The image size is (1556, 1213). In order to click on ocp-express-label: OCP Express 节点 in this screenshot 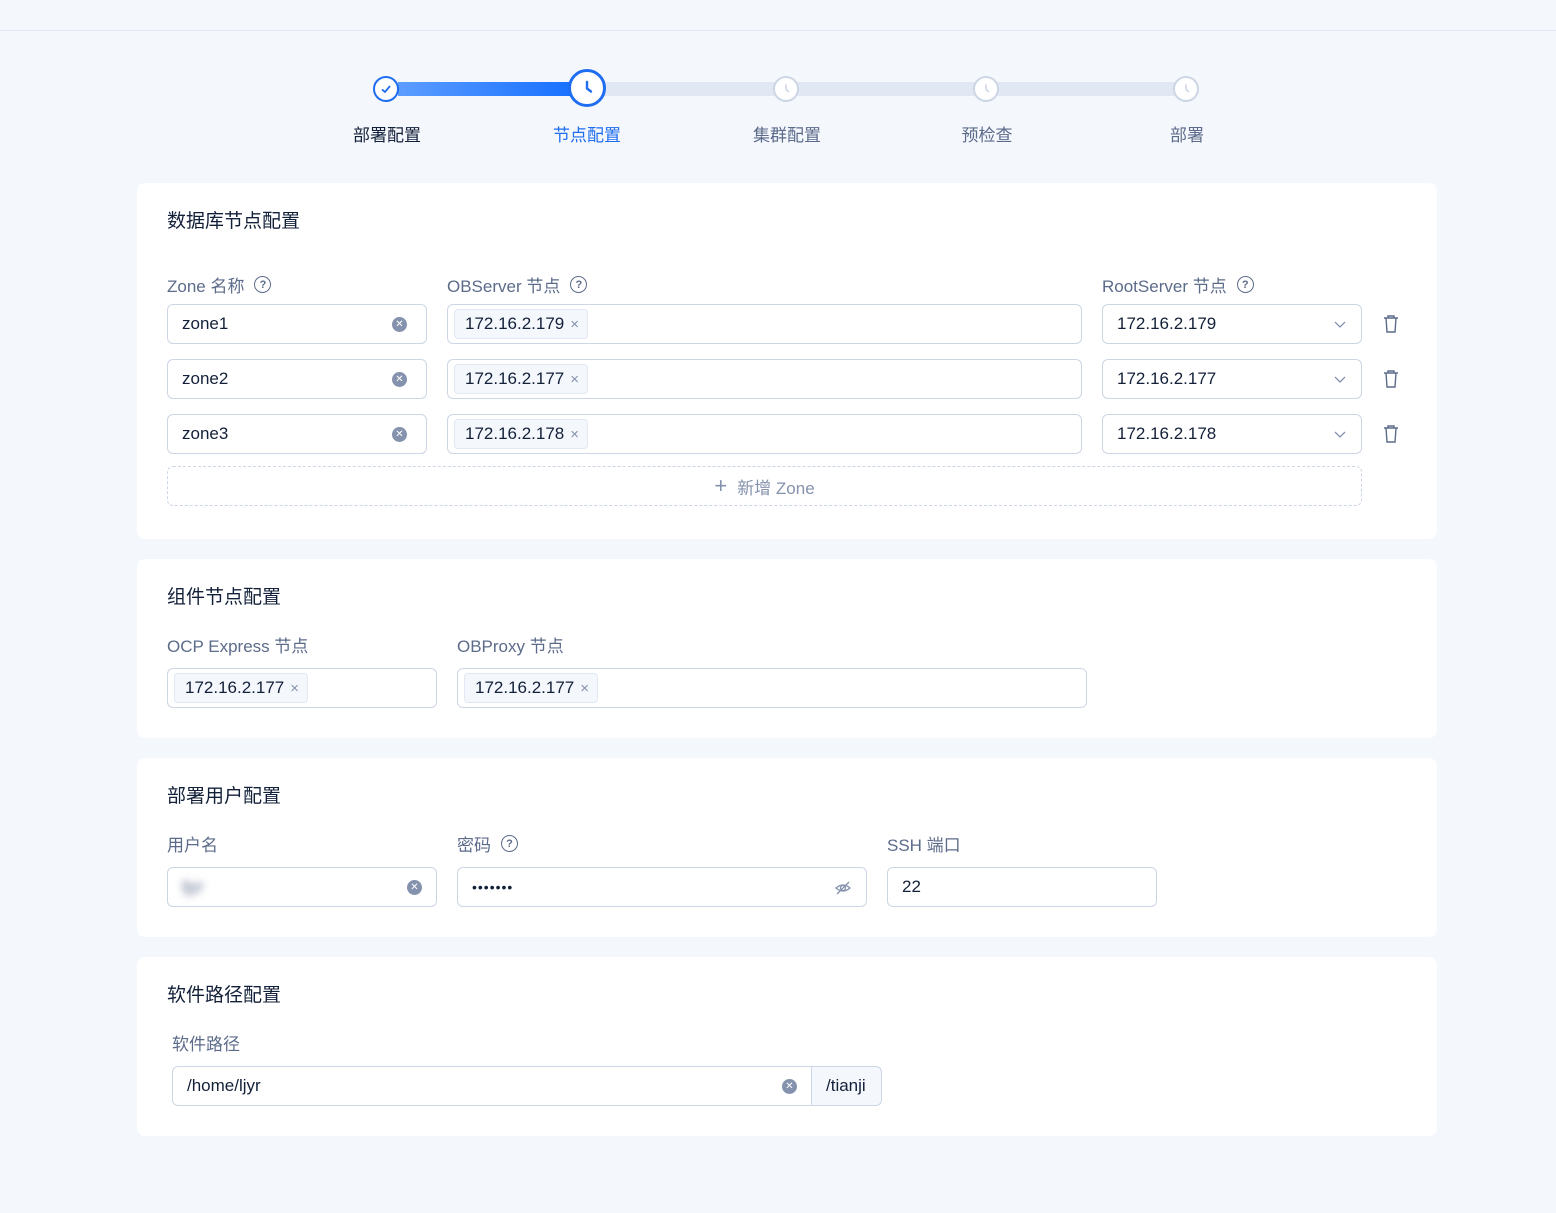, I will do `click(238, 646)`.